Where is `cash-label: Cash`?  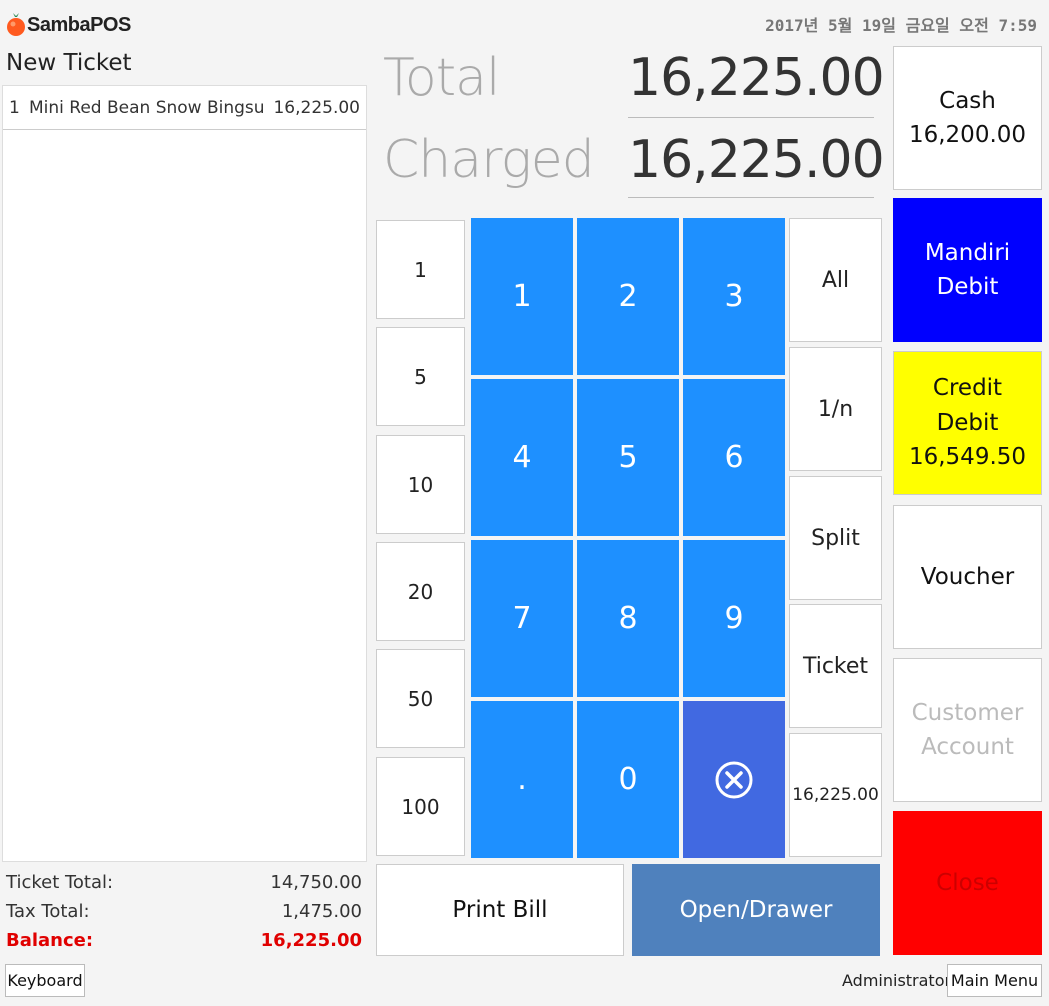
cash-label: Cash is located at coordinates (967, 100).